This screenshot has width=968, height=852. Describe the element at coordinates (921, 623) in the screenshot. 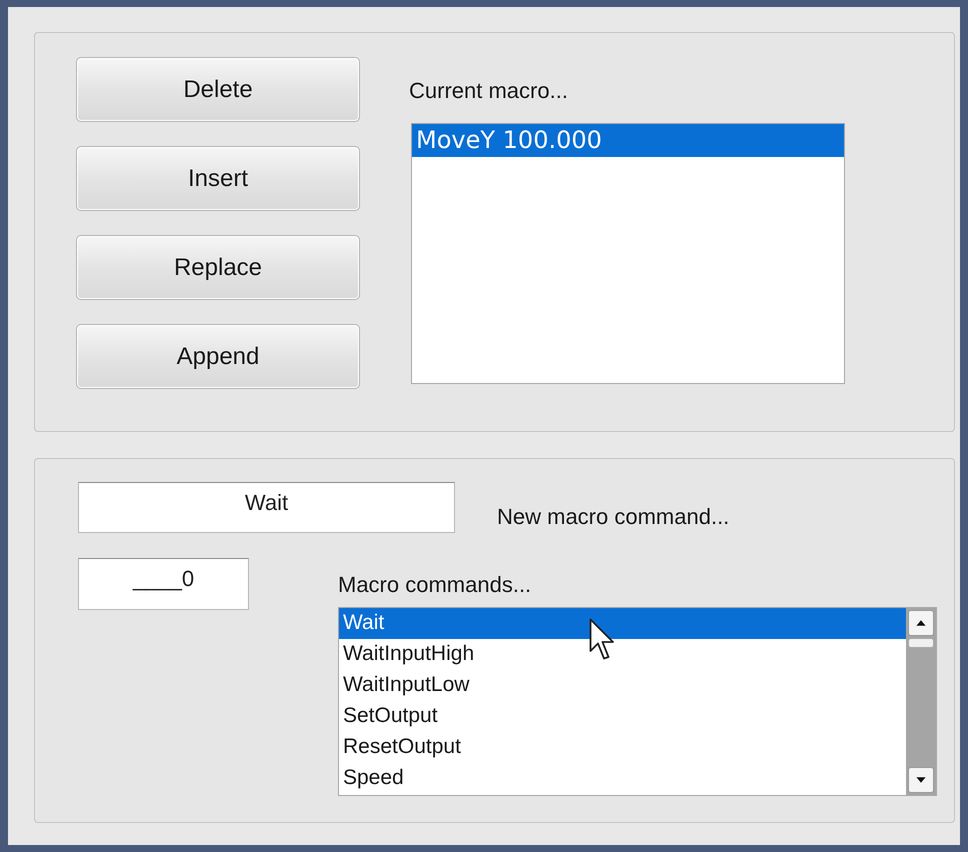

I see `scroll-up-icon` at that location.